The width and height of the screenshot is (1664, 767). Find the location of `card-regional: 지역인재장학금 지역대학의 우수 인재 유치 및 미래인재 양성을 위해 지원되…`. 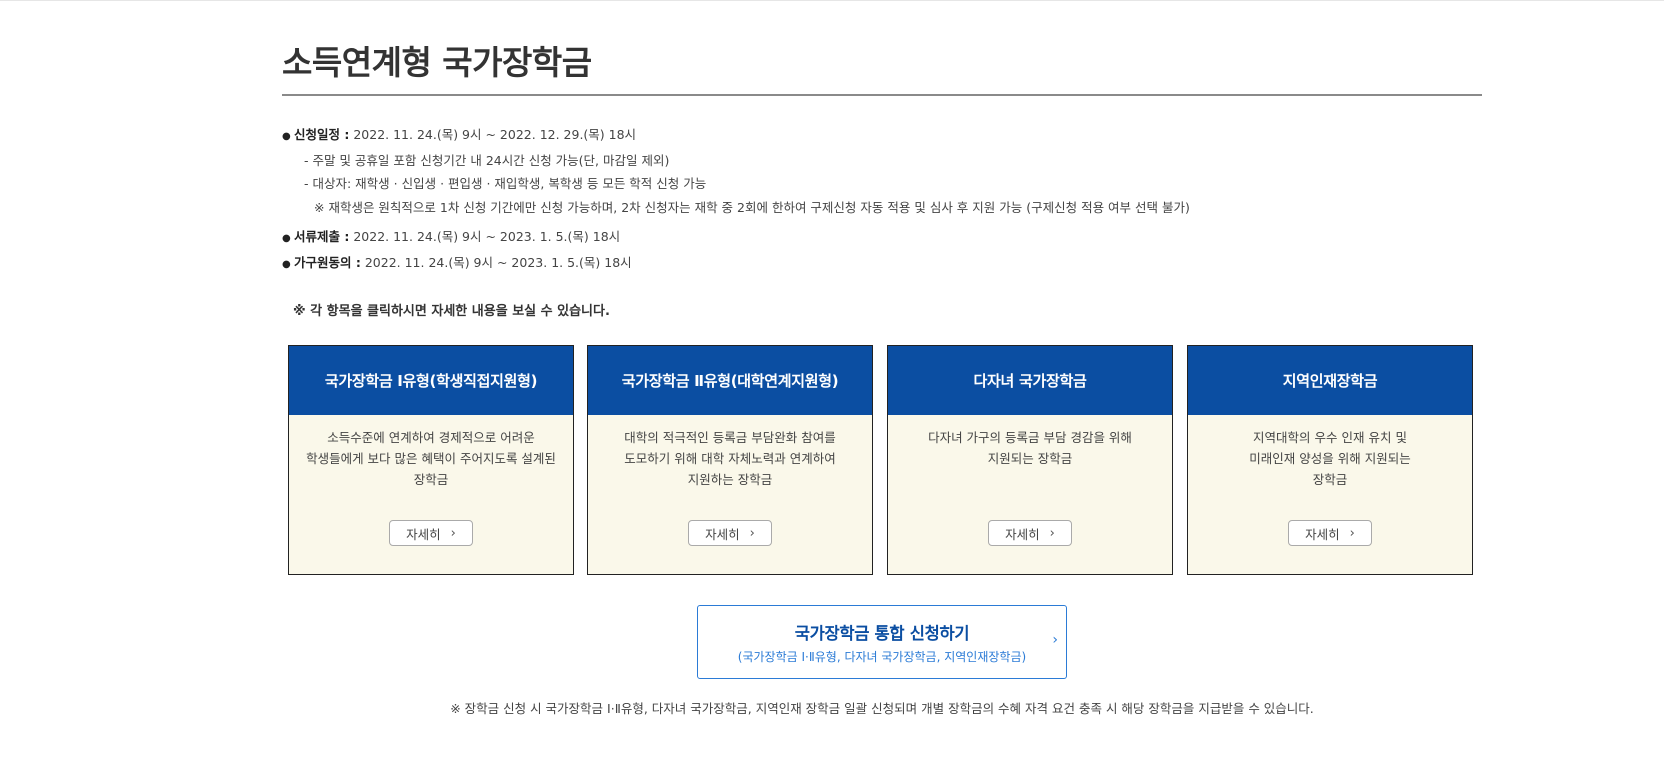

card-regional: 지역인재장학금 지역대학의 우수 인재 유치 및 미래인재 양성을 위해 지원되… is located at coordinates (1330, 460).